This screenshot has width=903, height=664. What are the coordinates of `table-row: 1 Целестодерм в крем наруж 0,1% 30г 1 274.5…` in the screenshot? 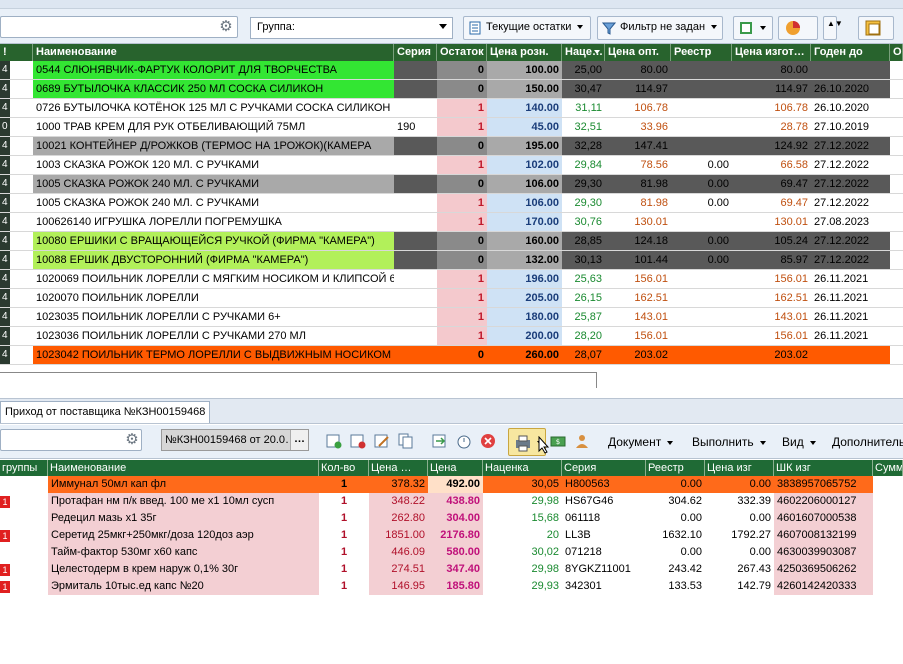 It's located at (451, 569).